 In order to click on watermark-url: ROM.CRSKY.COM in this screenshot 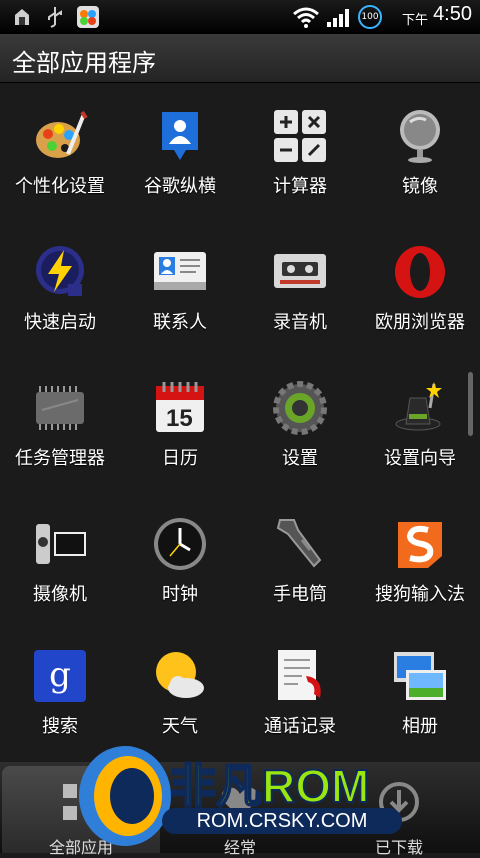, I will do `click(282, 821)`.